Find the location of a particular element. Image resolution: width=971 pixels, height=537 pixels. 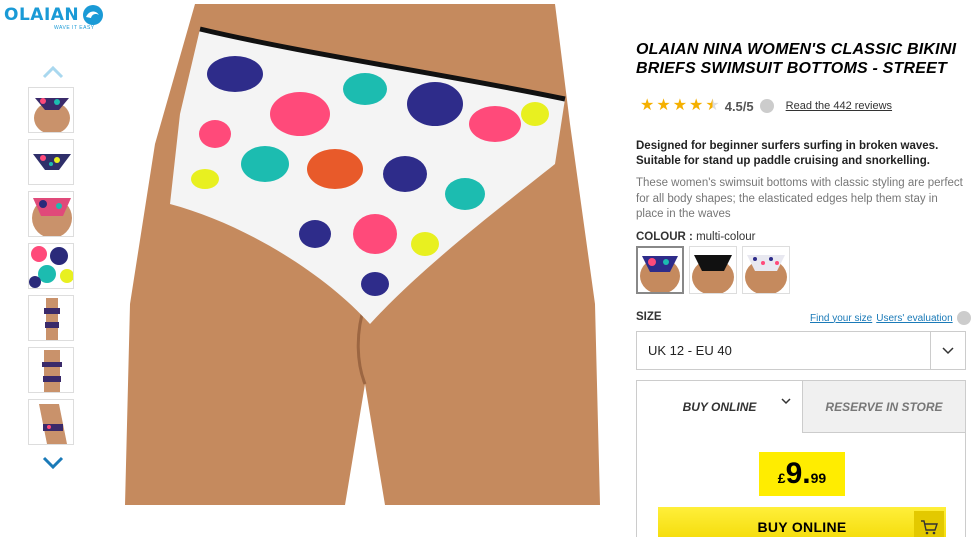

colour-swatches is located at coordinates (715, 270).